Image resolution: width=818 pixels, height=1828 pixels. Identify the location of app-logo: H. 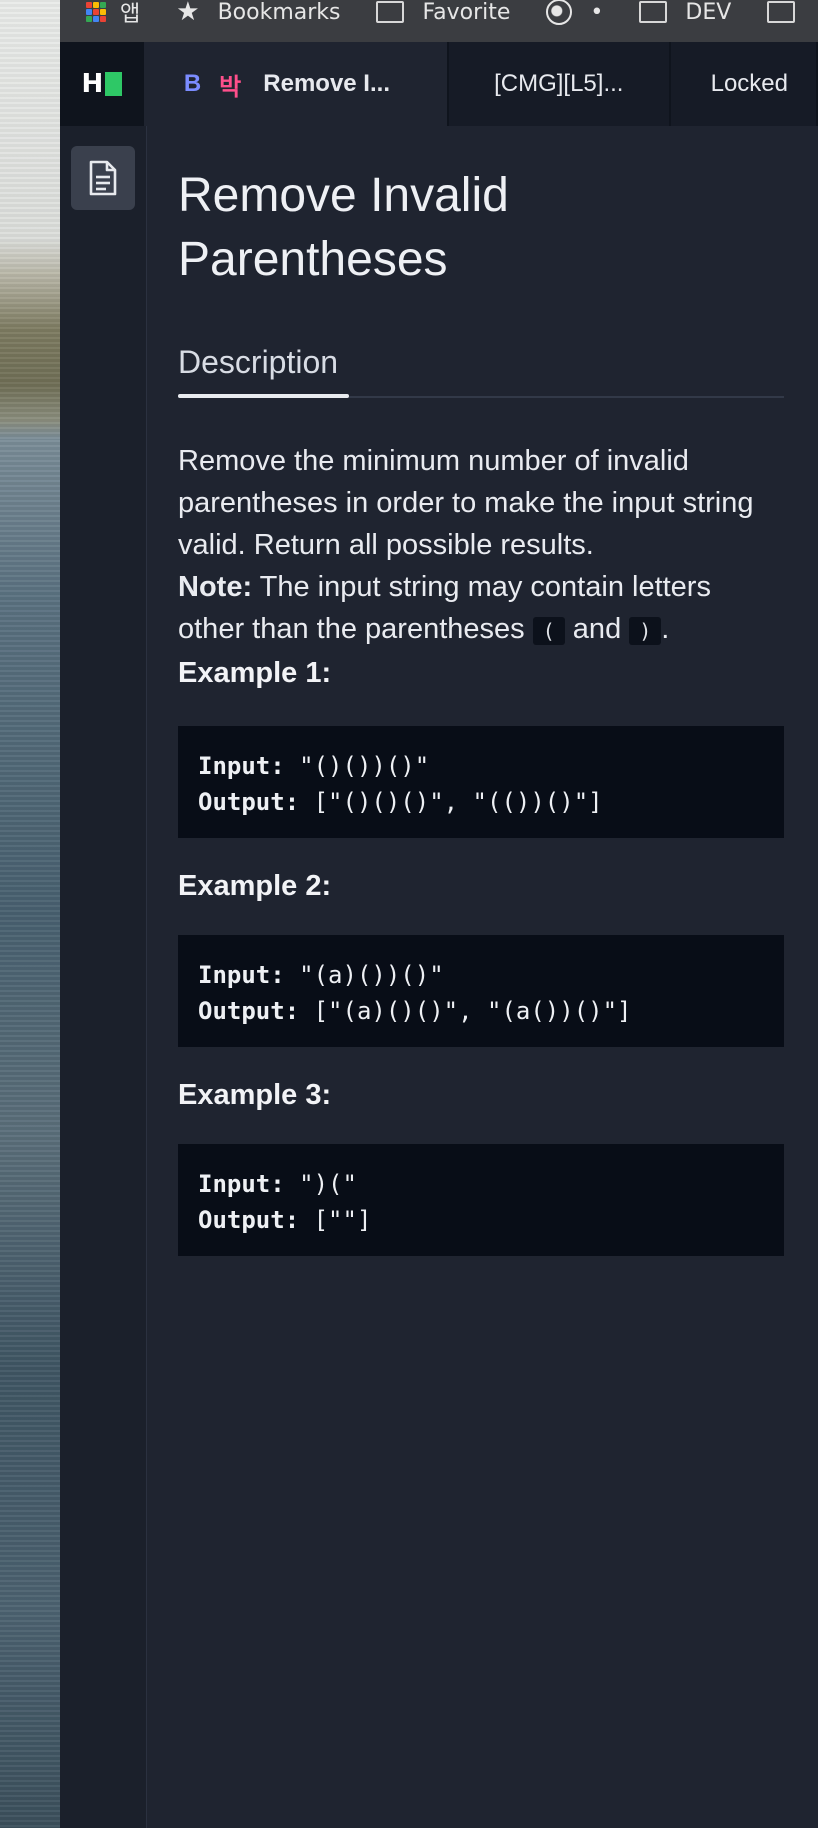
(102, 84).